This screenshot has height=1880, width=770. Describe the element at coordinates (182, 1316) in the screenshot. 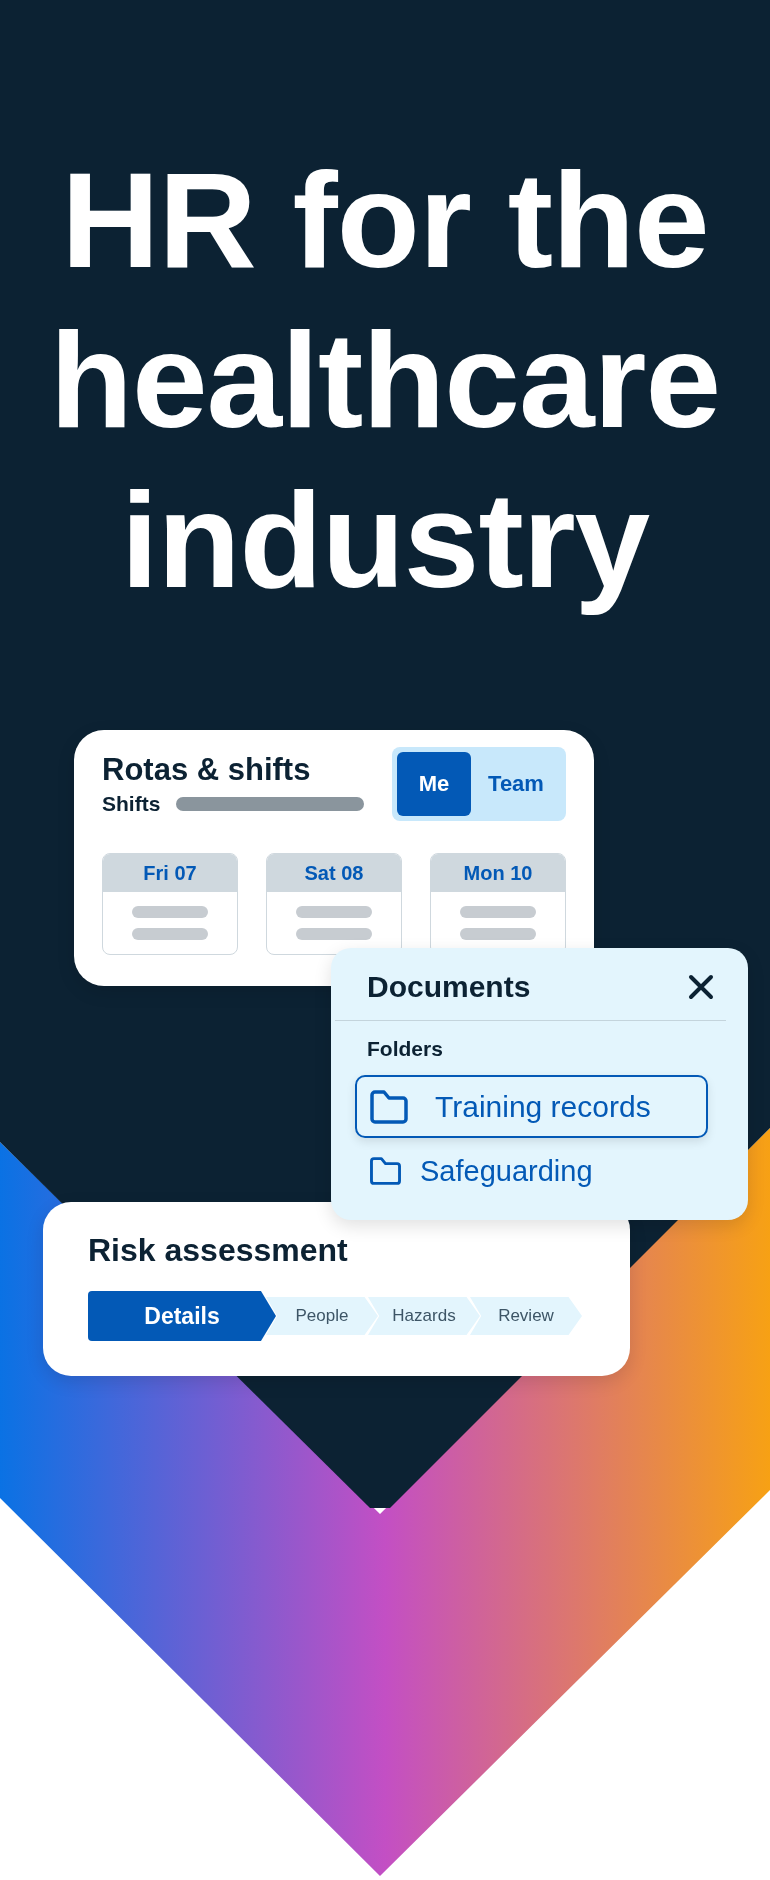

I see `step-tab: Details` at that location.